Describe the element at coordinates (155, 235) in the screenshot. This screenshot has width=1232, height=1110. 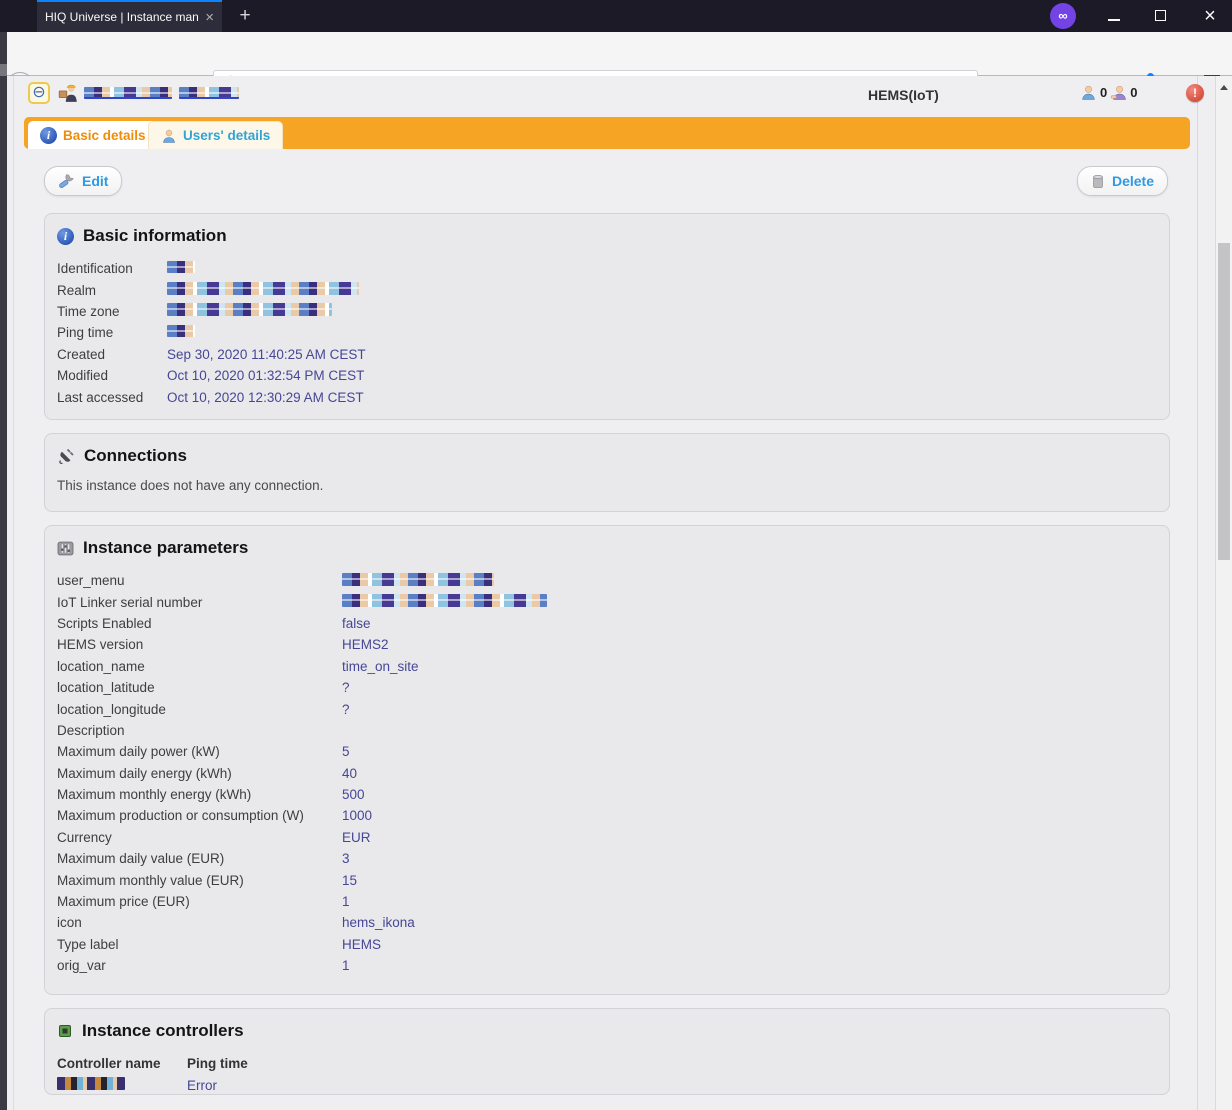
I see `panel-title: Basic information` at that location.